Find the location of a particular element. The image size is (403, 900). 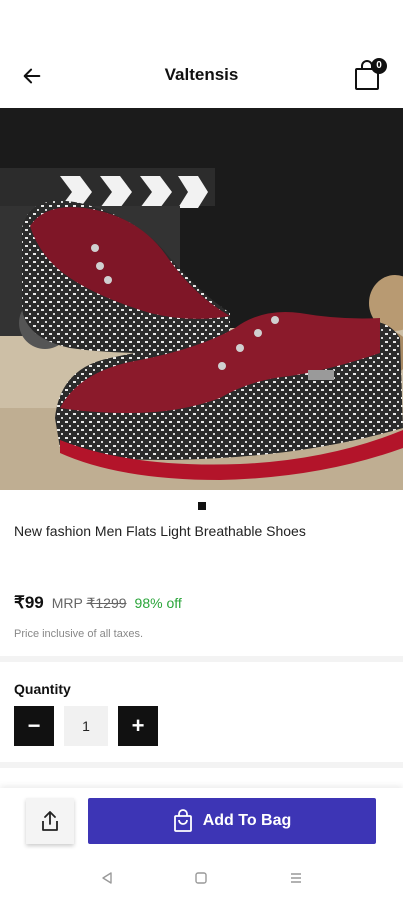

sale-price: ₹99 is located at coordinates (29, 602).